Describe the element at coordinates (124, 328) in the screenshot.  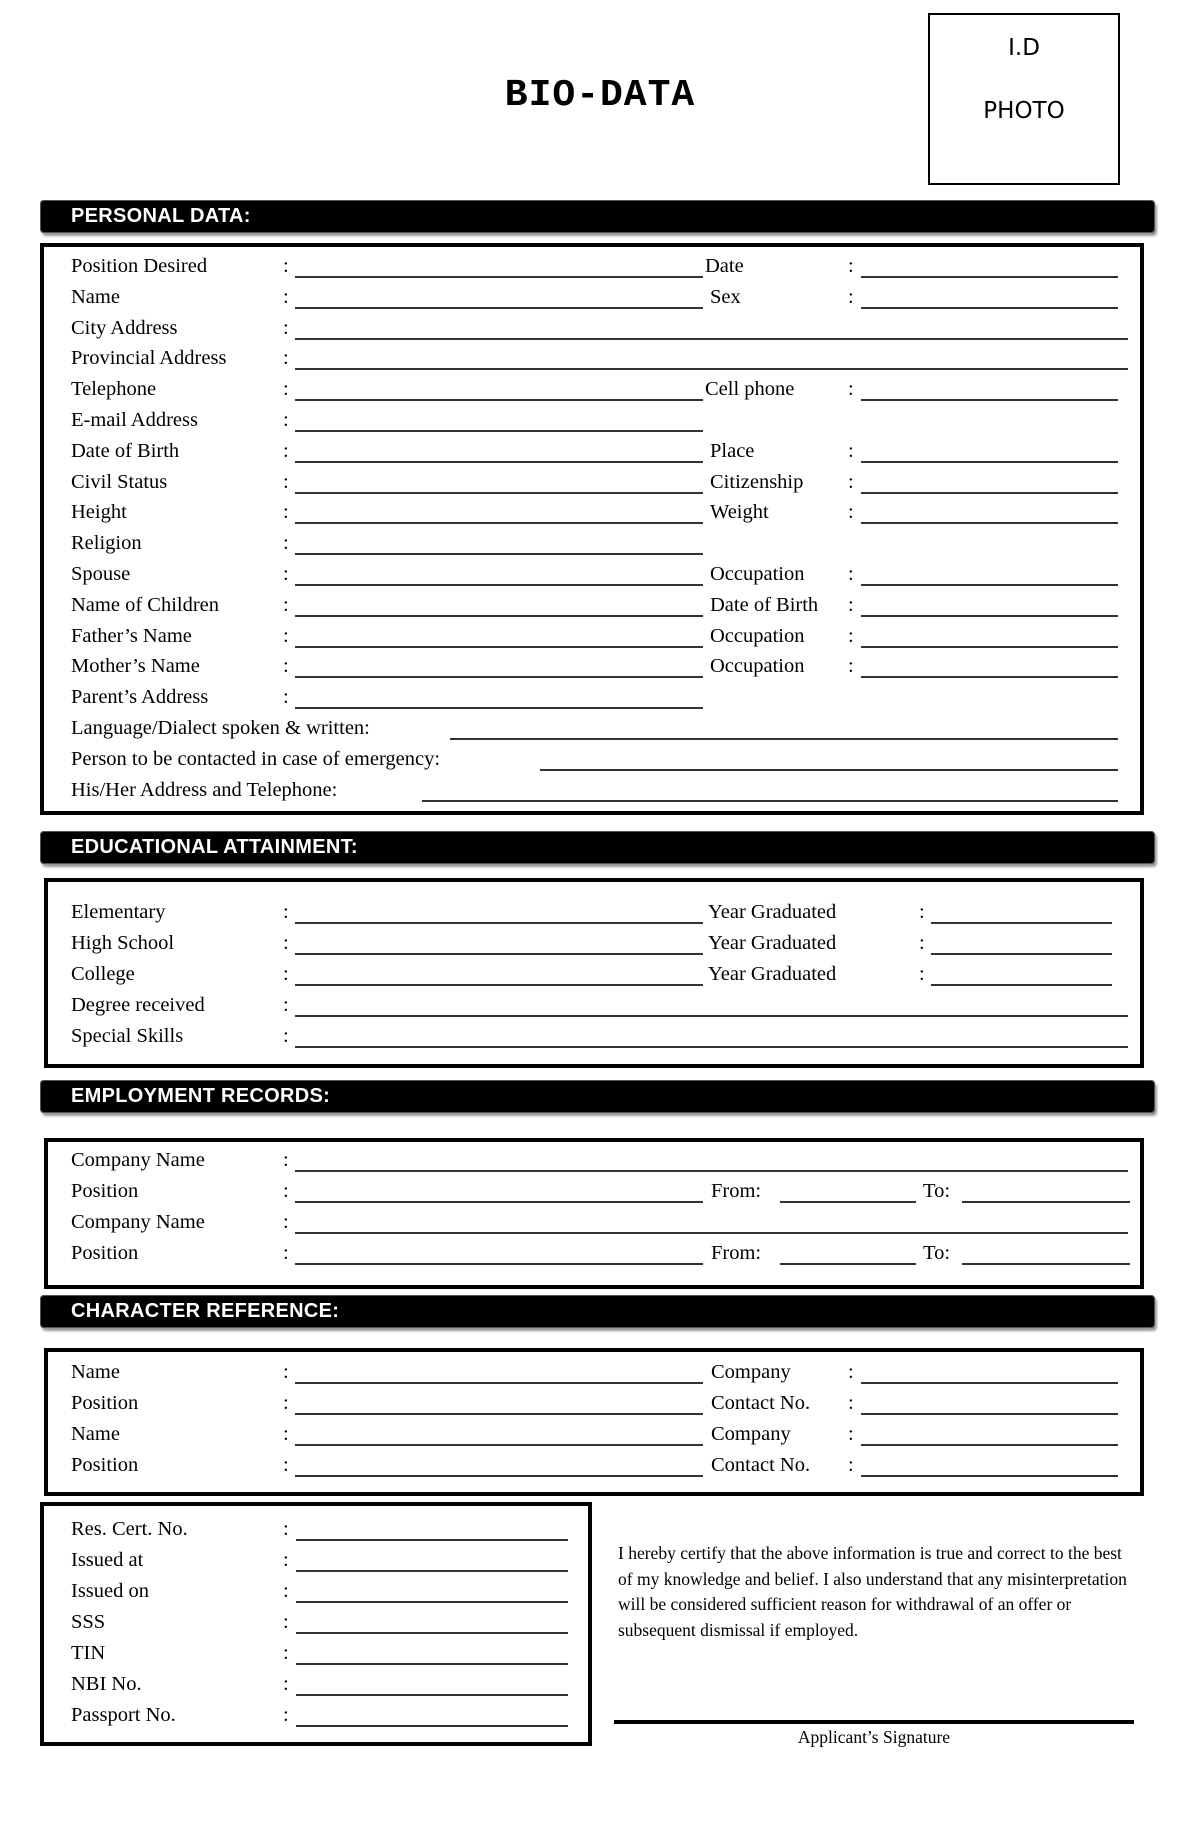
I see `field-label: City Address` at that location.